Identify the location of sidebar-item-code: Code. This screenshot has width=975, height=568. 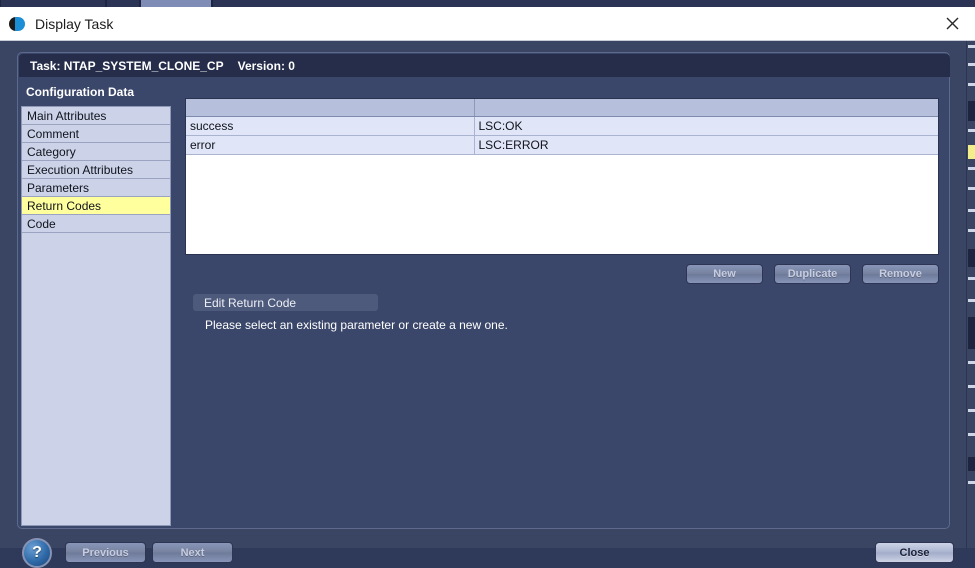
(96, 224).